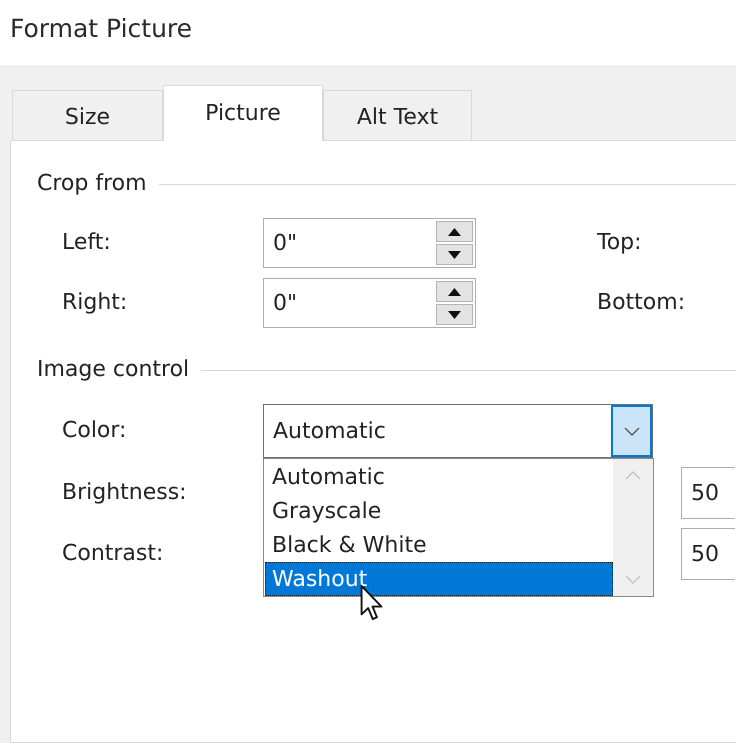 The image size is (736, 743). I want to click on tab: Alt Text, so click(397, 115).